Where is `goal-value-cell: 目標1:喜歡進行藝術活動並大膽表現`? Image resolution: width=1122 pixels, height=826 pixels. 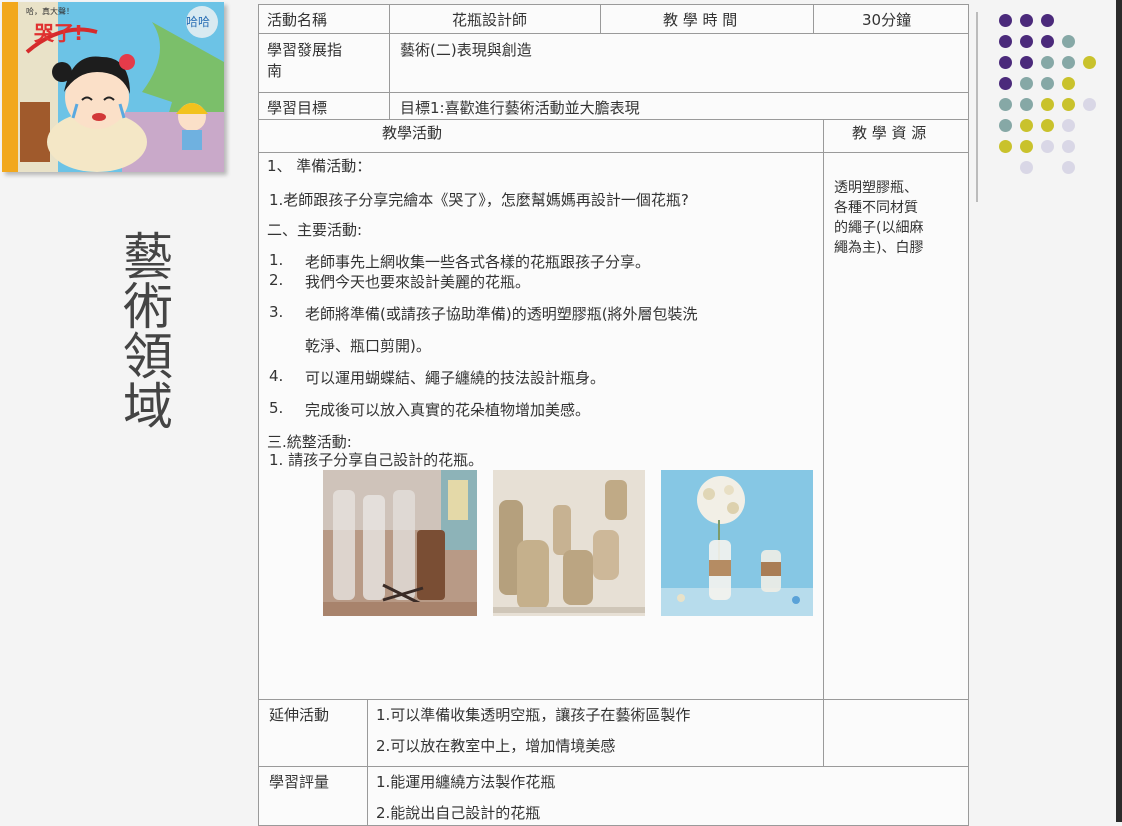
goal-value-cell: 目標1:喜歡進行藝術活動並大膽表現 is located at coordinates (679, 106).